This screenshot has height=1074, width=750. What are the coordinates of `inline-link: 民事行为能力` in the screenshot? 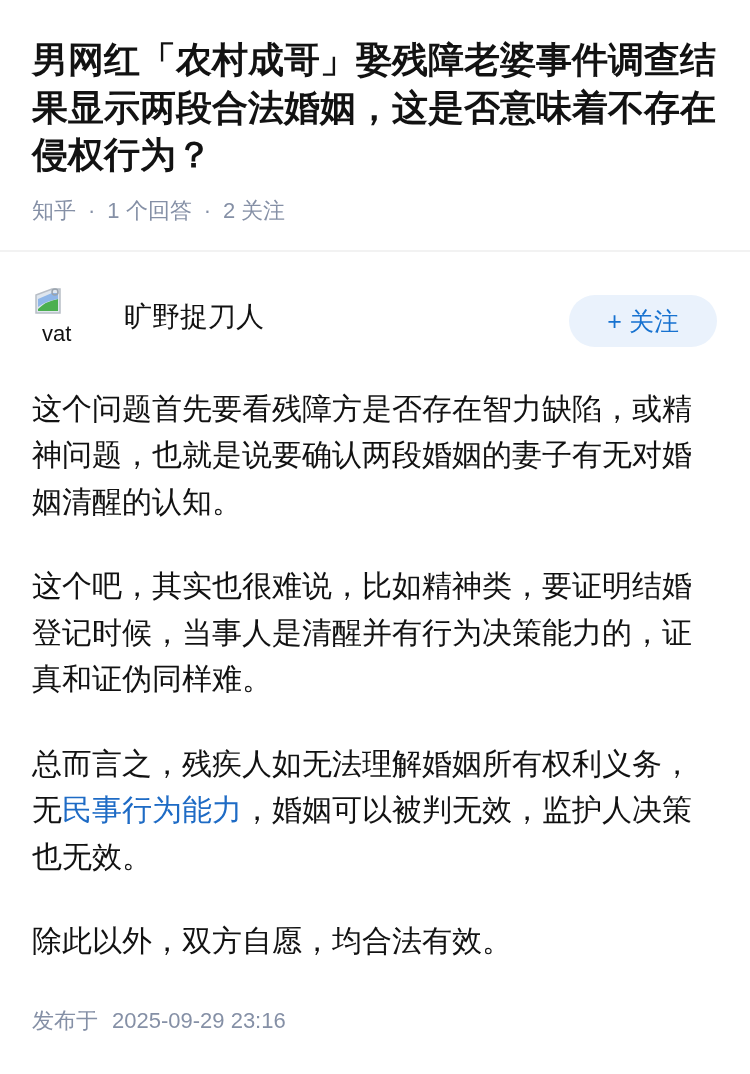 It's located at (152, 809).